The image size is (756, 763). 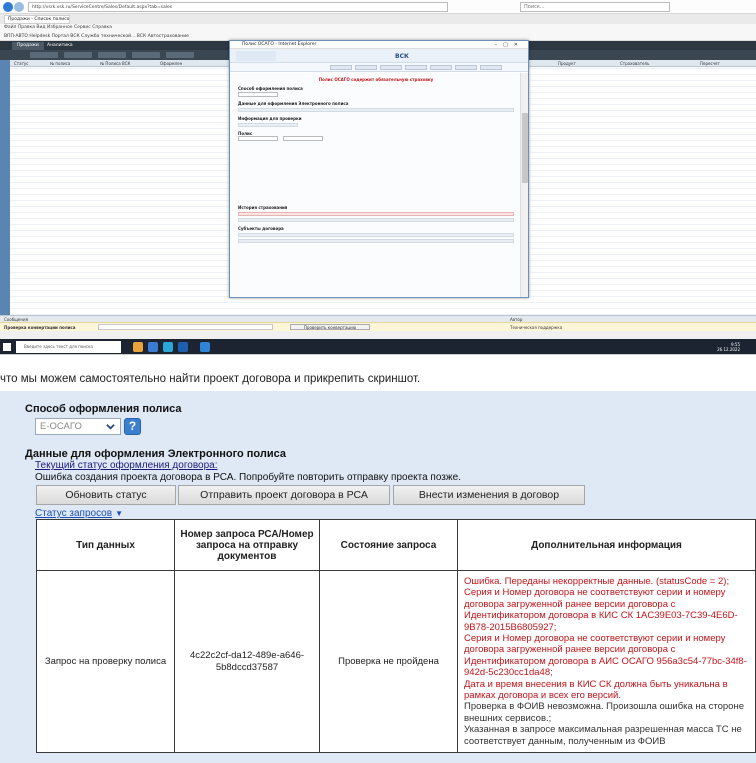 What do you see at coordinates (489, 495) in the screenshot?
I see `edit-contract-button: Внести изменения в договор` at bounding box center [489, 495].